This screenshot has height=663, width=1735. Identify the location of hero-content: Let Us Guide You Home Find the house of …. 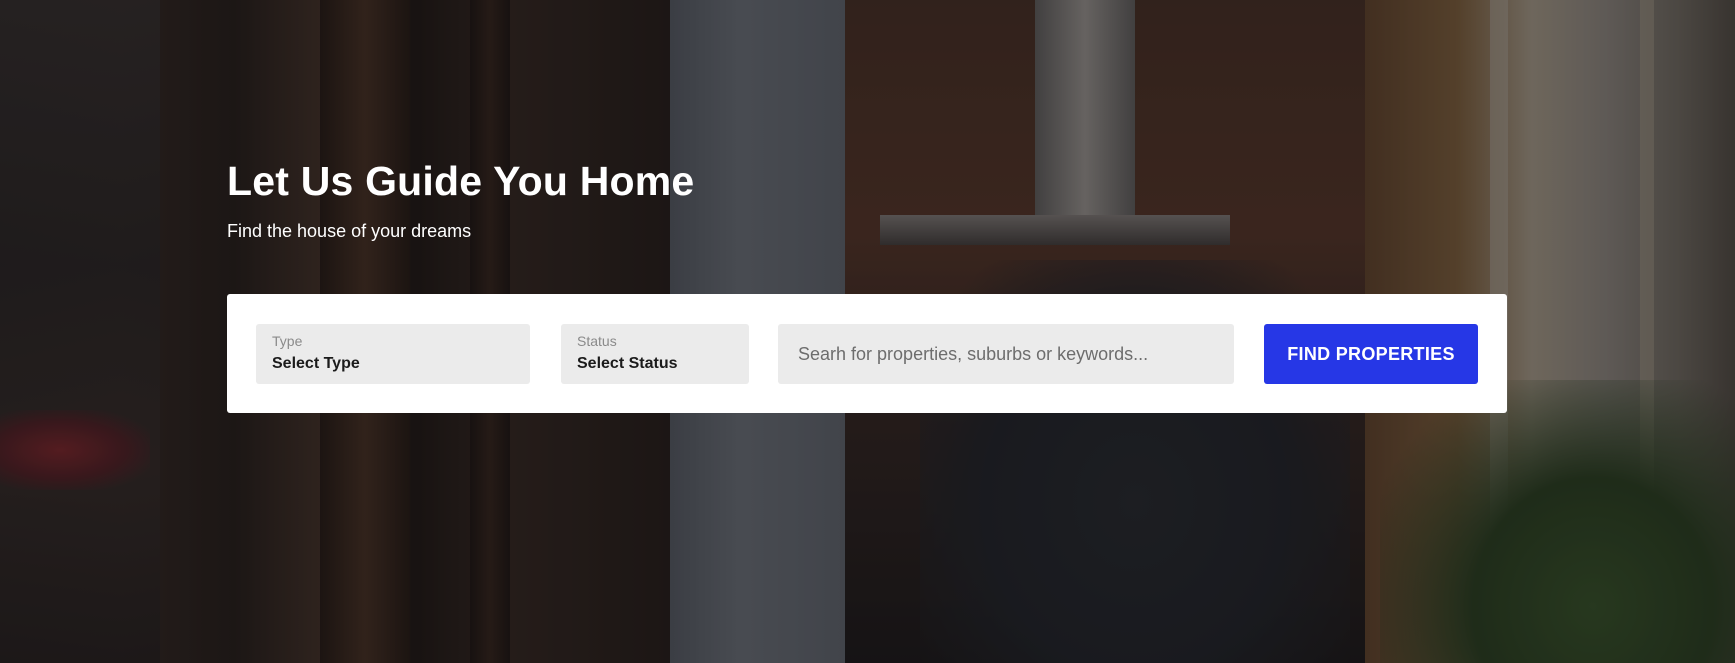
(867, 199).